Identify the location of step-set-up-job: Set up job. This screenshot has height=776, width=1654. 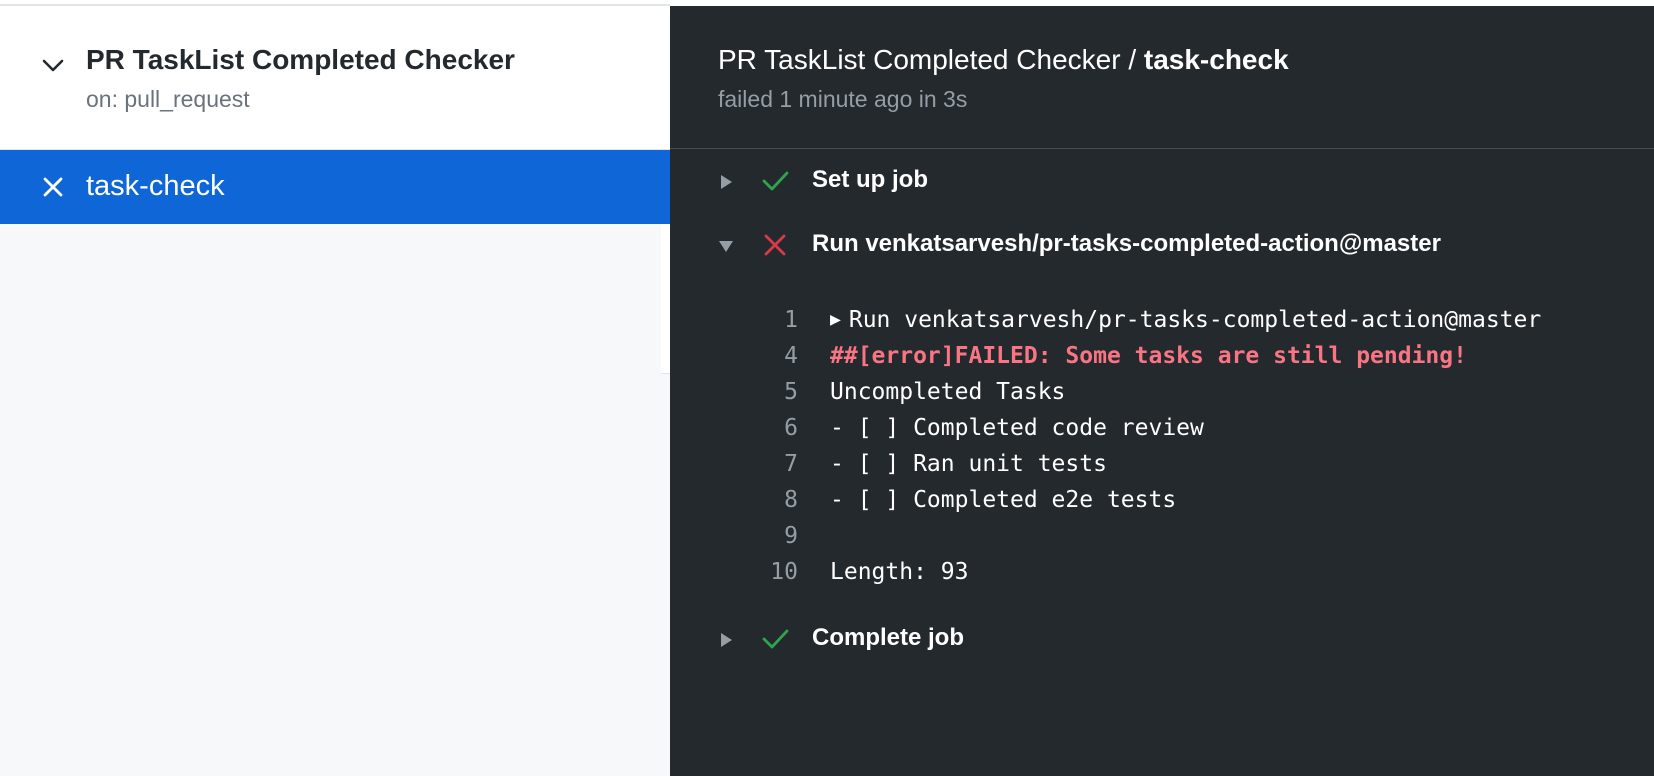
(1162, 184).